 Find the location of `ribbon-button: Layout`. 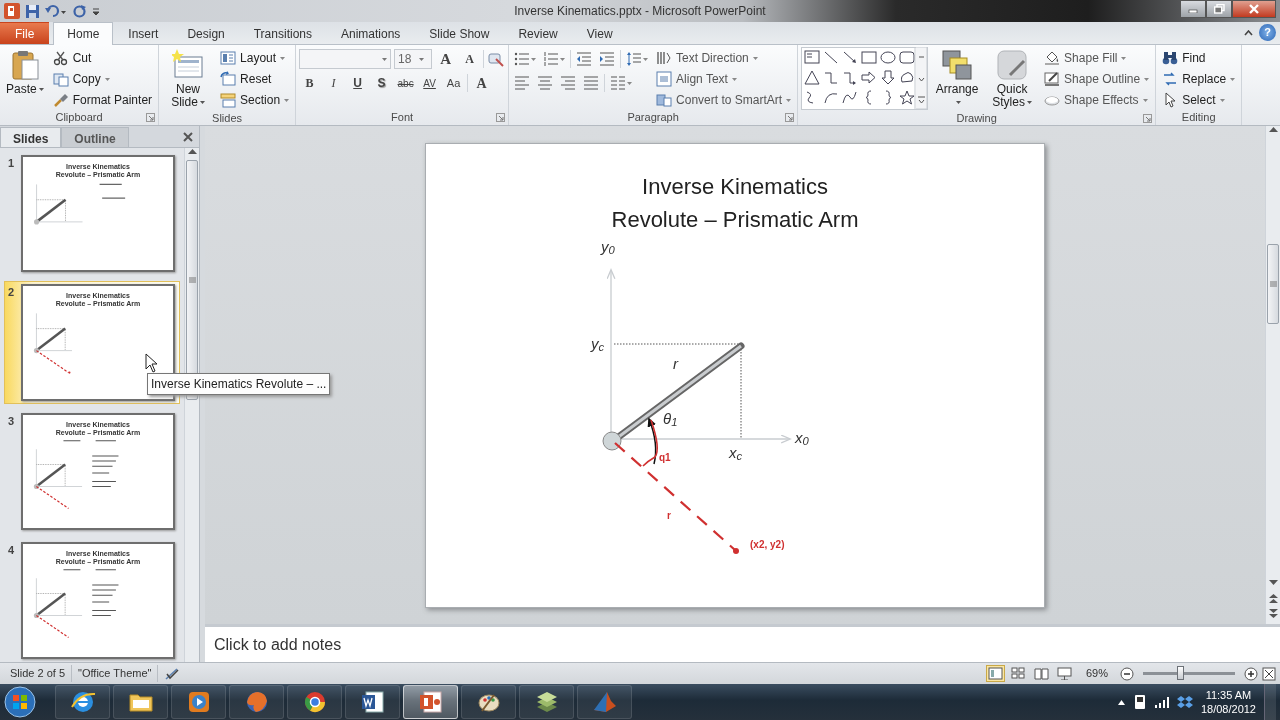

ribbon-button: Layout is located at coordinates (255, 58).